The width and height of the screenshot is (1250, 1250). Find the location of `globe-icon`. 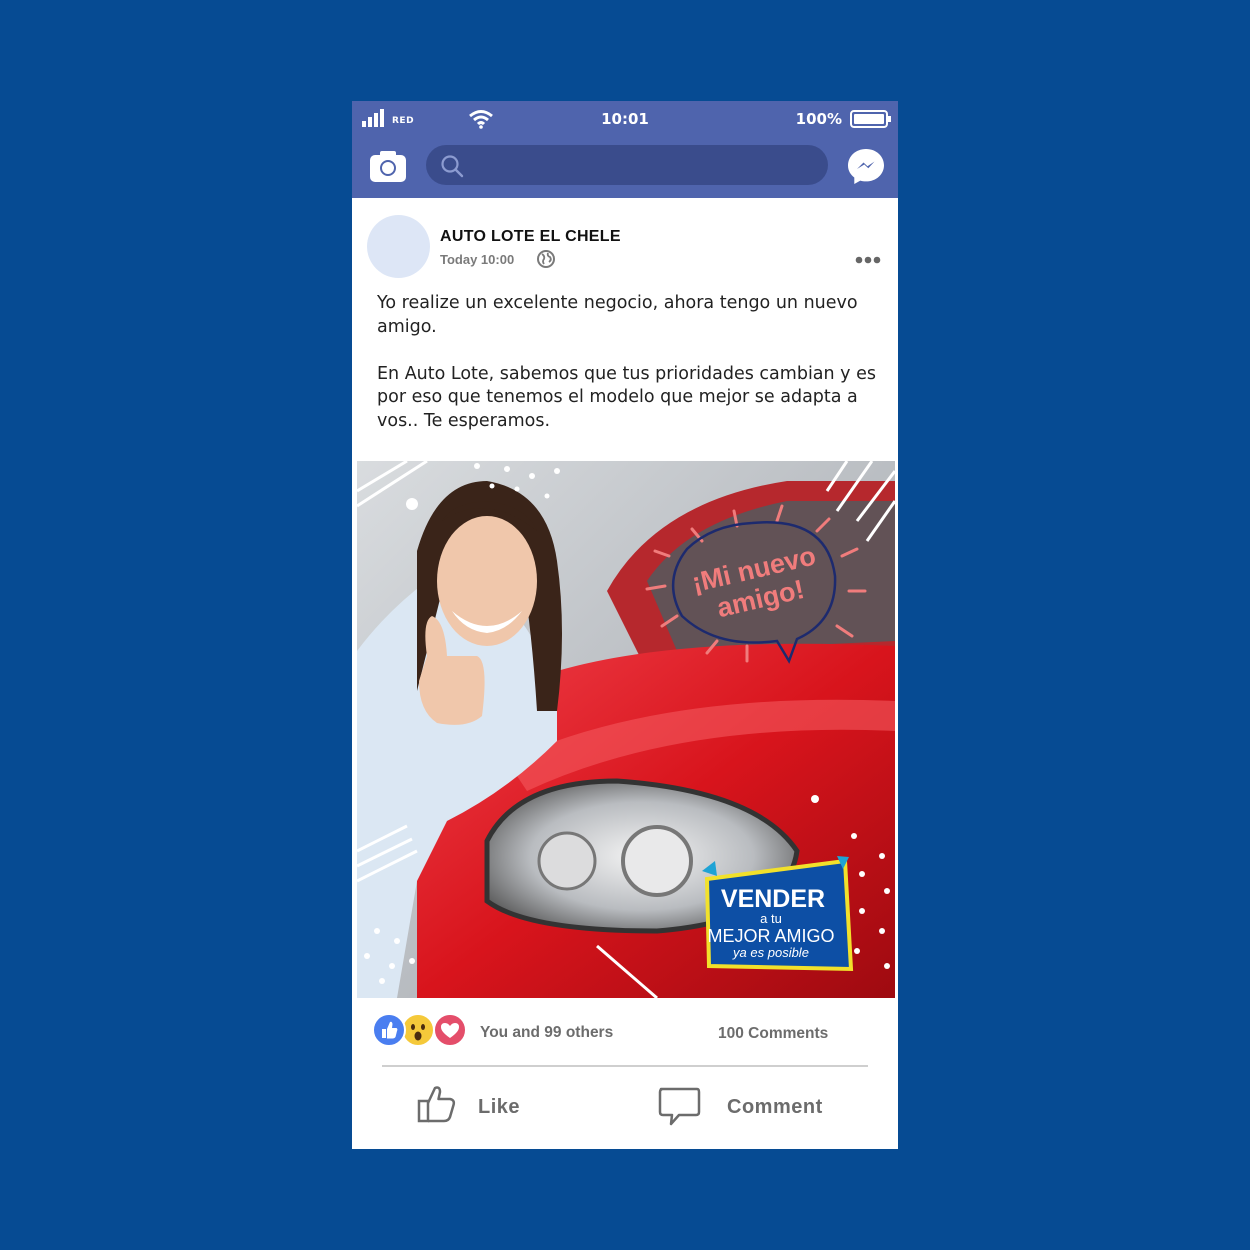

globe-icon is located at coordinates (546, 259).